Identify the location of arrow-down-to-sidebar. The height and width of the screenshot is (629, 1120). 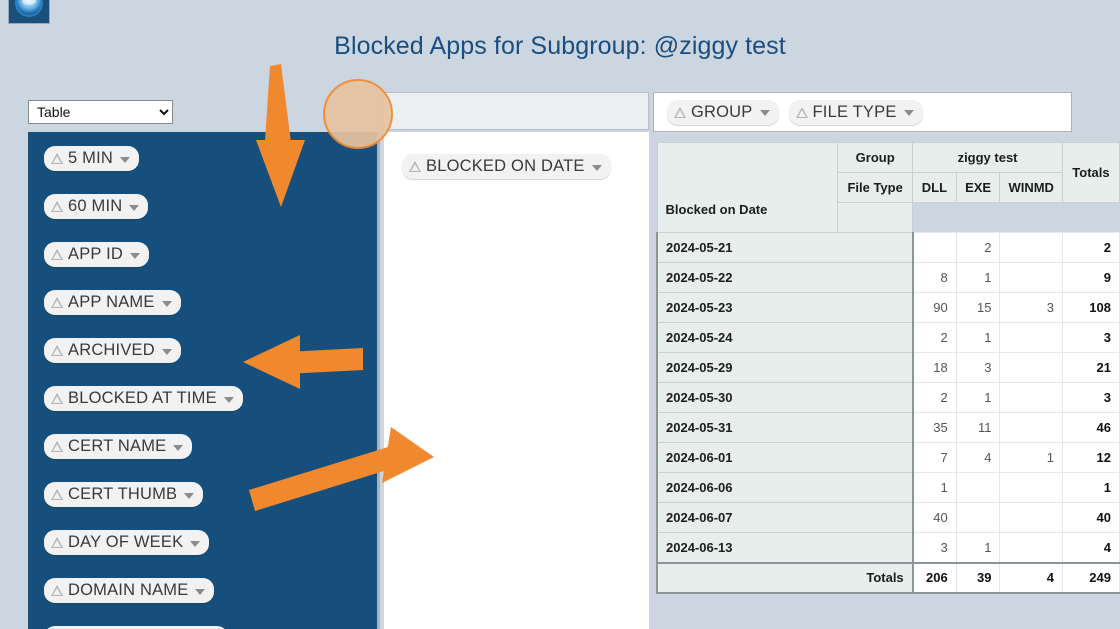
(280, 135).